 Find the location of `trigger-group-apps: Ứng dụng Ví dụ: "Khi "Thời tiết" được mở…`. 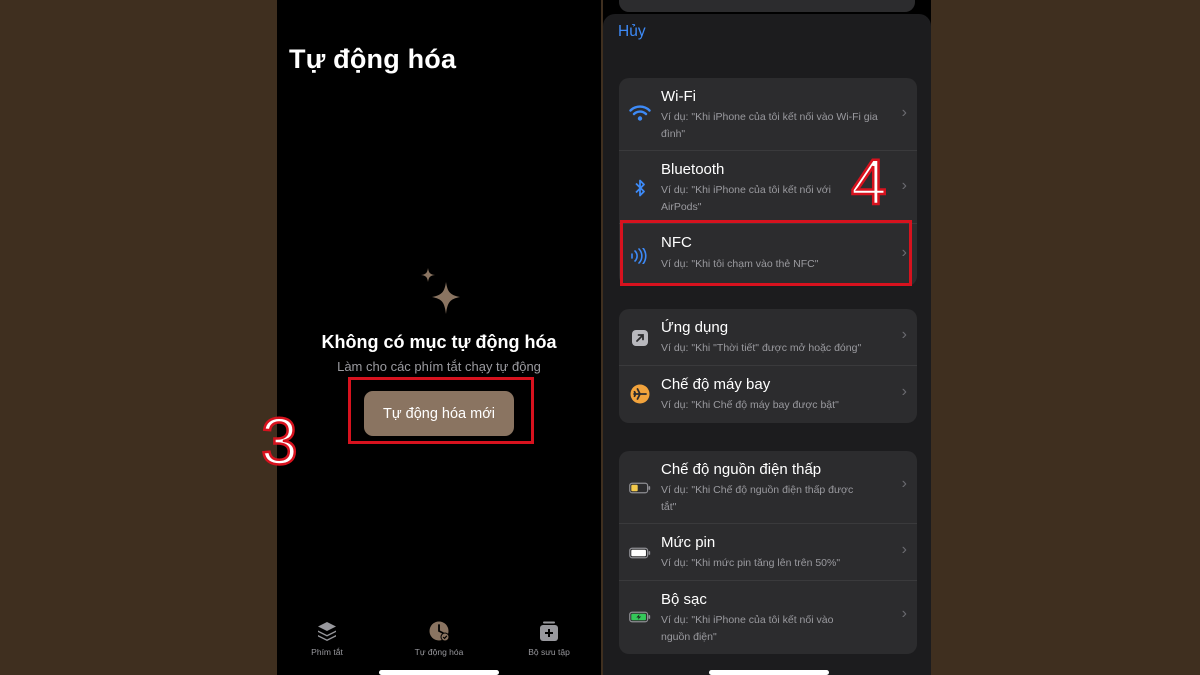

trigger-group-apps: Ứng dụng Ví dụ: "Khi "Thời tiết" được mở… is located at coordinates (768, 366).